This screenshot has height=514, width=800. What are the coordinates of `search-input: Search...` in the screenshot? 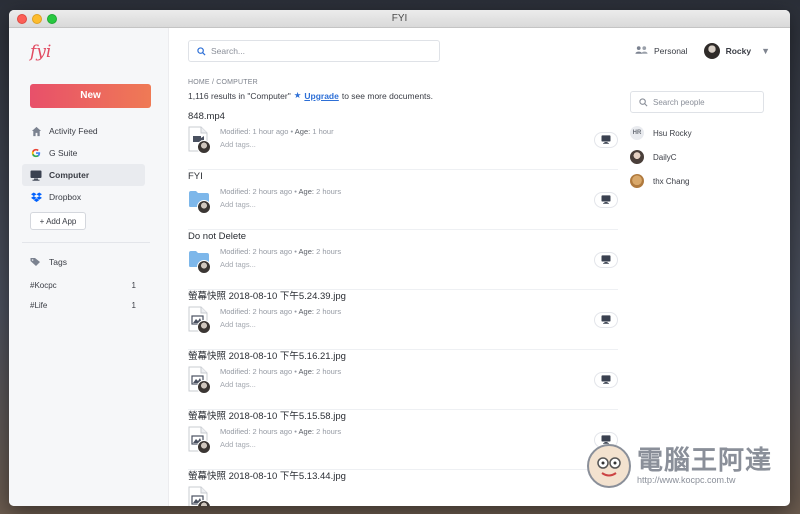 It's located at (314, 51).